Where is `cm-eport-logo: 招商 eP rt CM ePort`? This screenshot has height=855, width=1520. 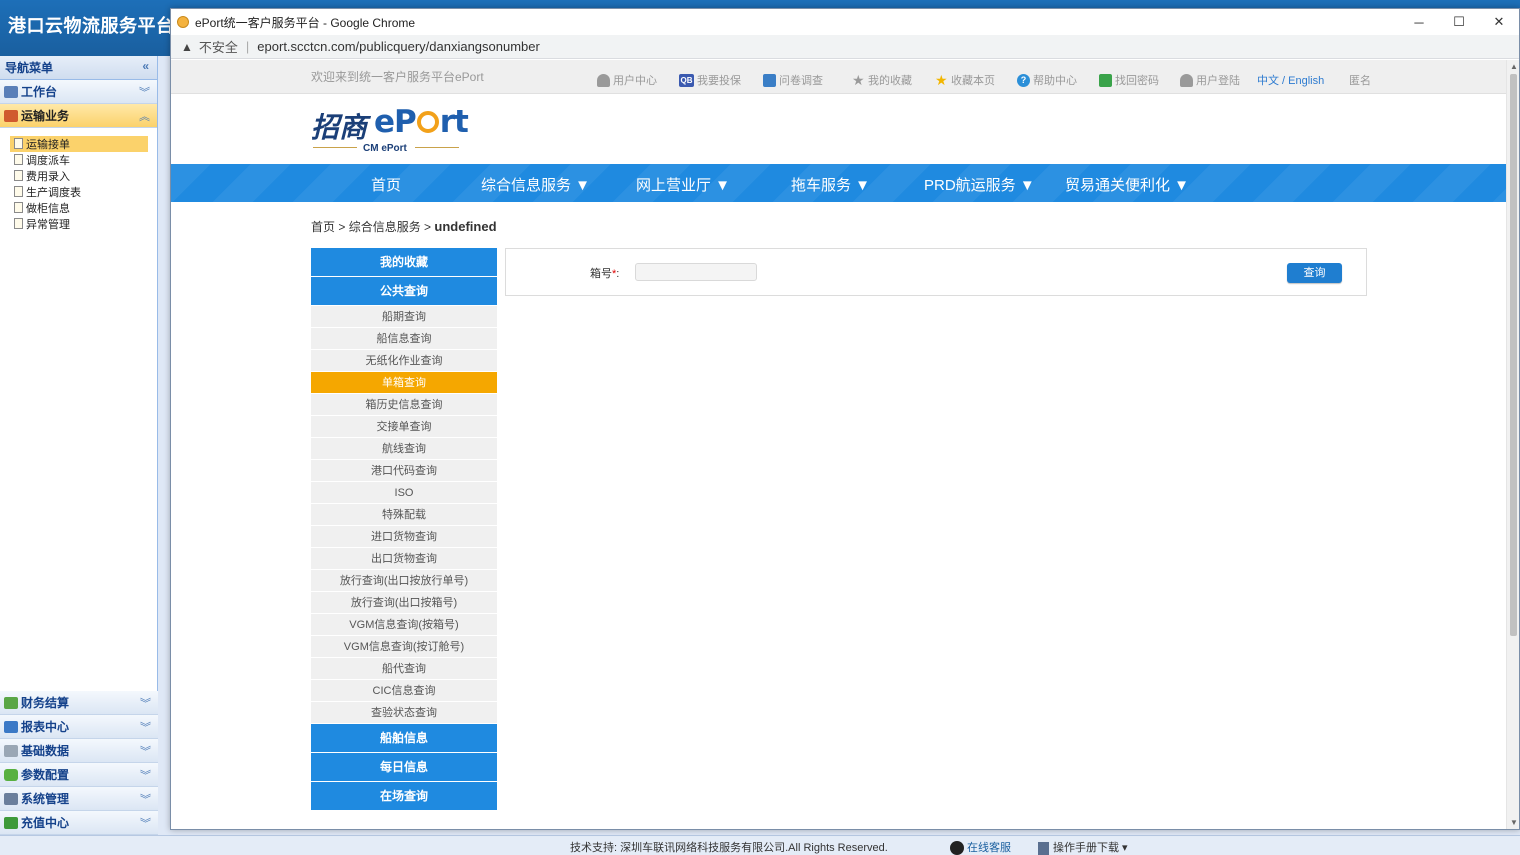
cm-eport-logo: 招商 eP rt CM ePort is located at coordinates (391, 129).